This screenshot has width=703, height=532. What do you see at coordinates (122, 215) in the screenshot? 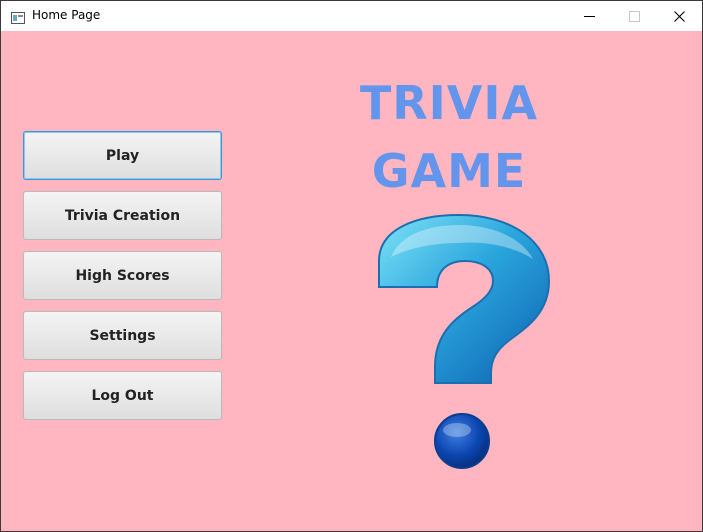
I see `trivia-creation-button: Trivia Creation` at bounding box center [122, 215].